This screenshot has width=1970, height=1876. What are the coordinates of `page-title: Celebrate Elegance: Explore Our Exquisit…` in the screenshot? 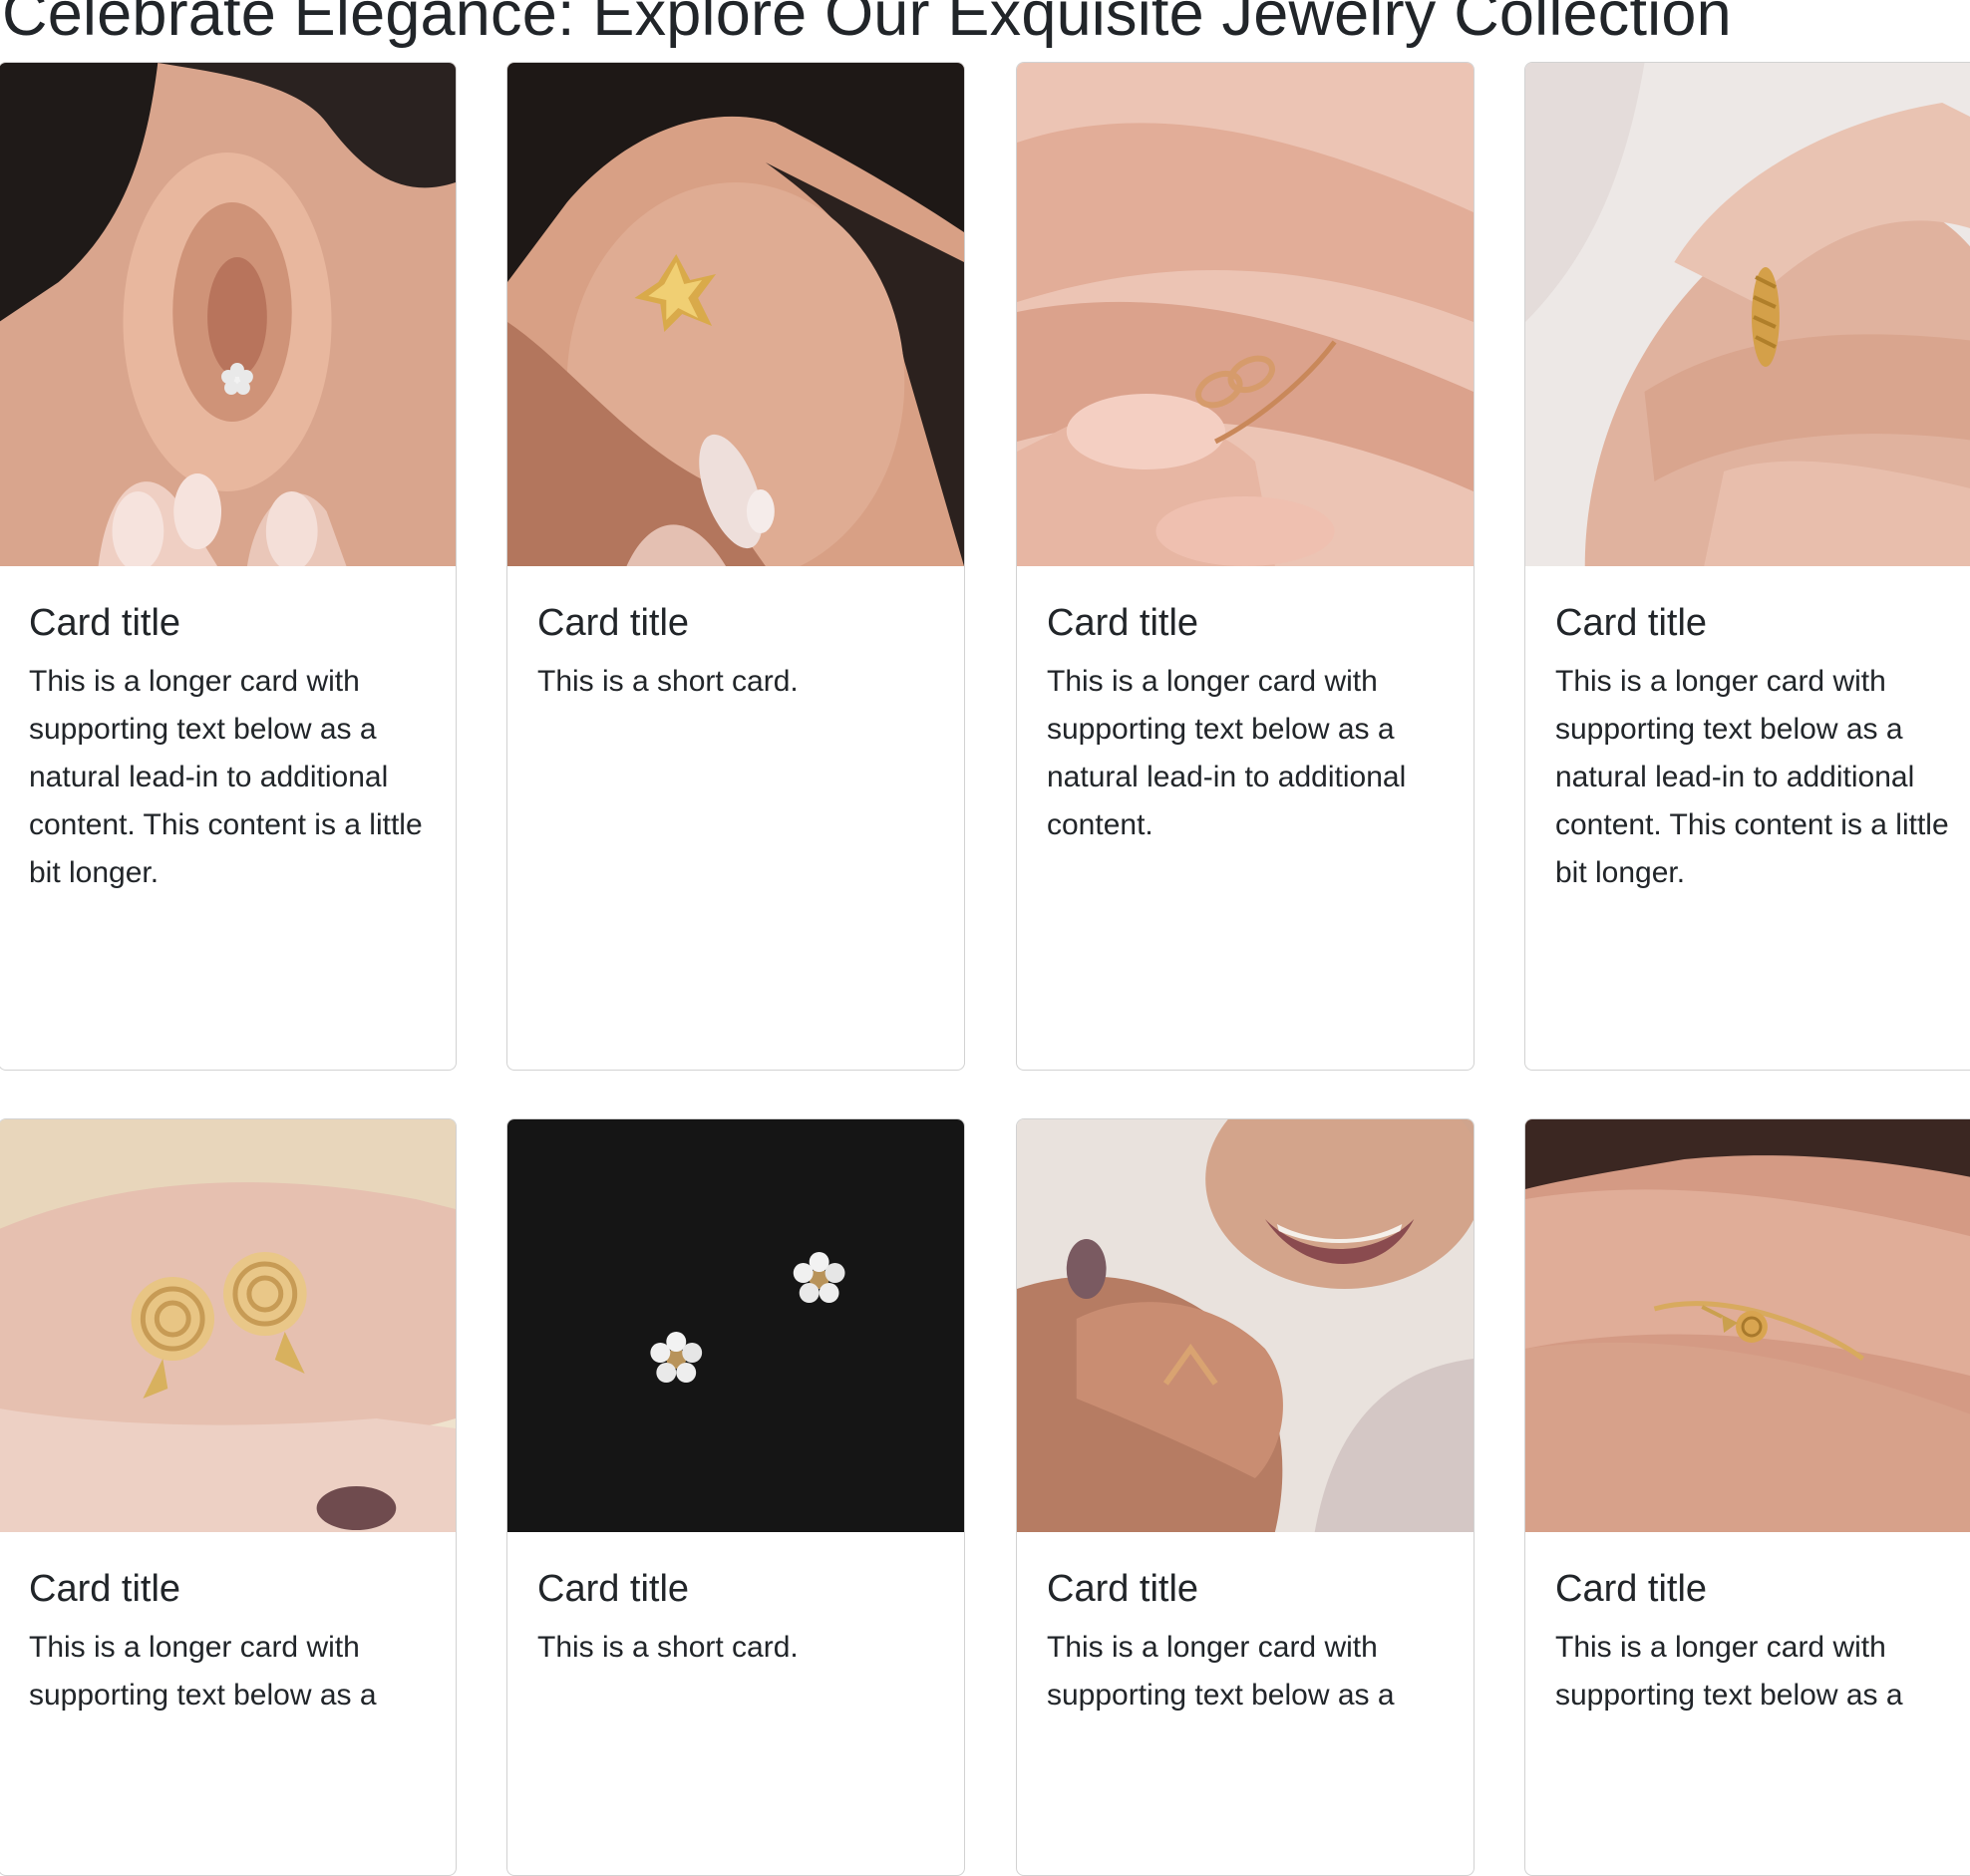 It's located at (867, 25).